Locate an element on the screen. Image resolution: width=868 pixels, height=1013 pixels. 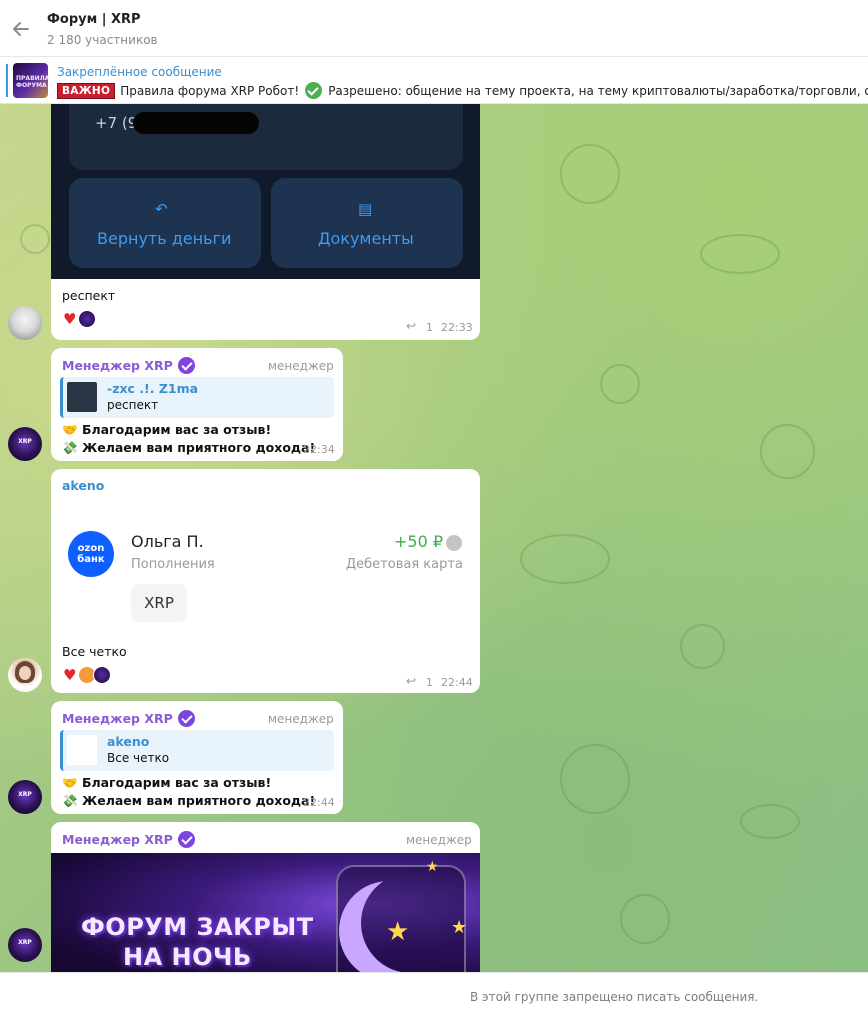
payment-category: Пополнения is located at coordinates (173, 564).